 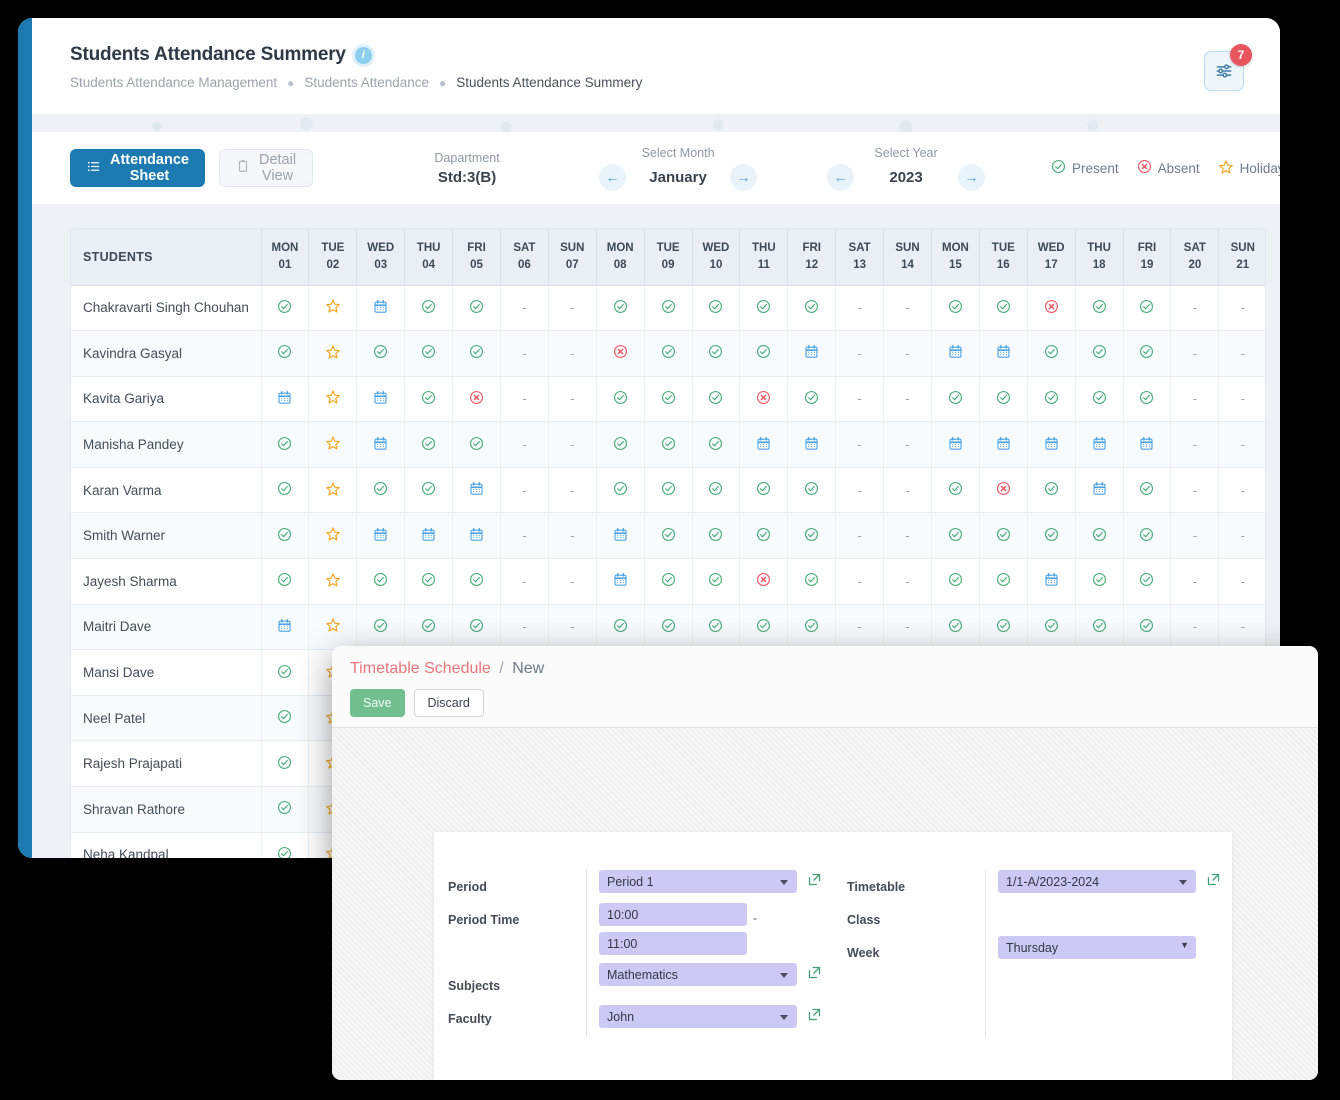 What do you see at coordinates (698, 1016) in the screenshot?
I see `faculty-select: John` at bounding box center [698, 1016].